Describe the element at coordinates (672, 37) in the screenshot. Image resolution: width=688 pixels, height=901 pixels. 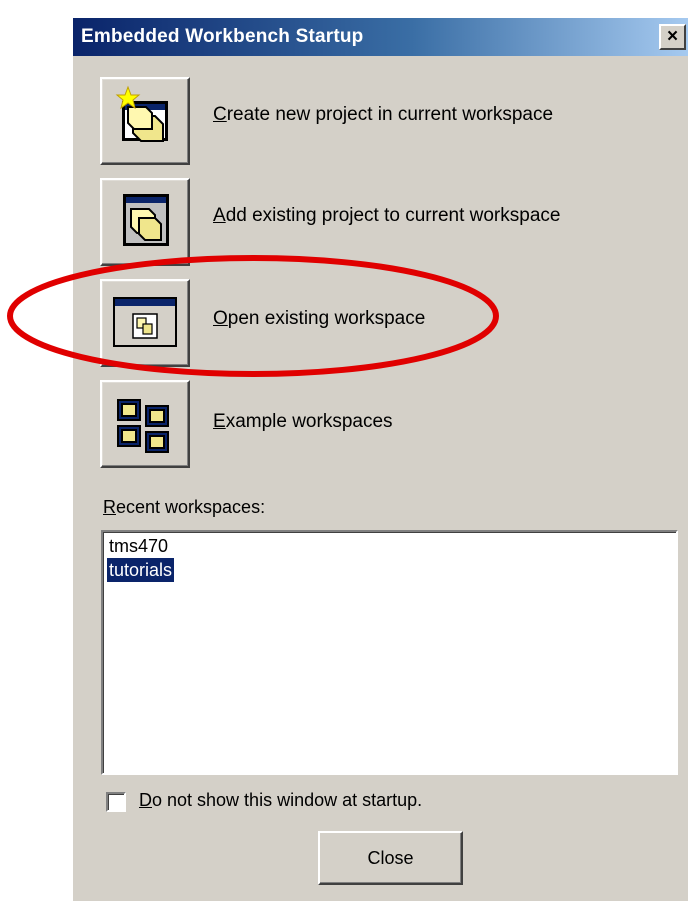
I see `close-window-button: ×` at that location.